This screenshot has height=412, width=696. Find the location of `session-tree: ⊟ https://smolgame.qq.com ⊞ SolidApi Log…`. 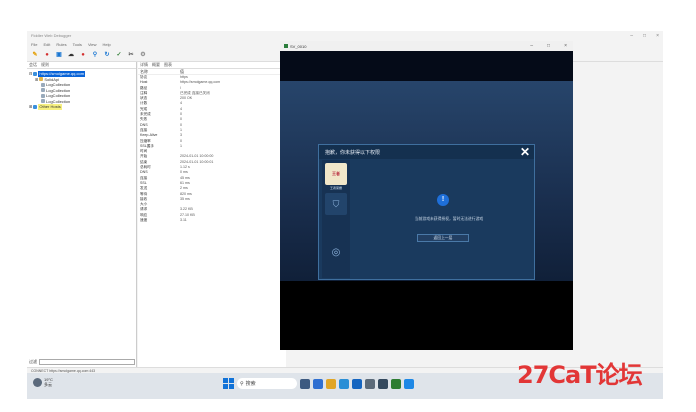

session-tree: ⊟ https://smolgame.qq.com ⊞ SolidApi Log… is located at coordinates (81, 90).